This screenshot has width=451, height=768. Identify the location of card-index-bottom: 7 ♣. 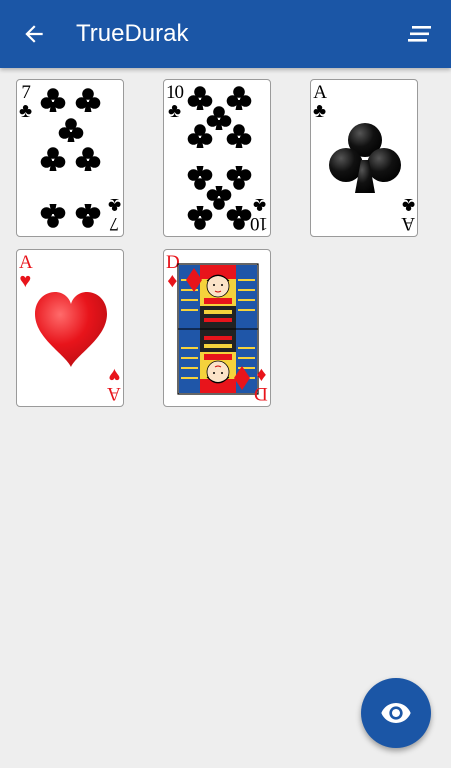
(114, 214).